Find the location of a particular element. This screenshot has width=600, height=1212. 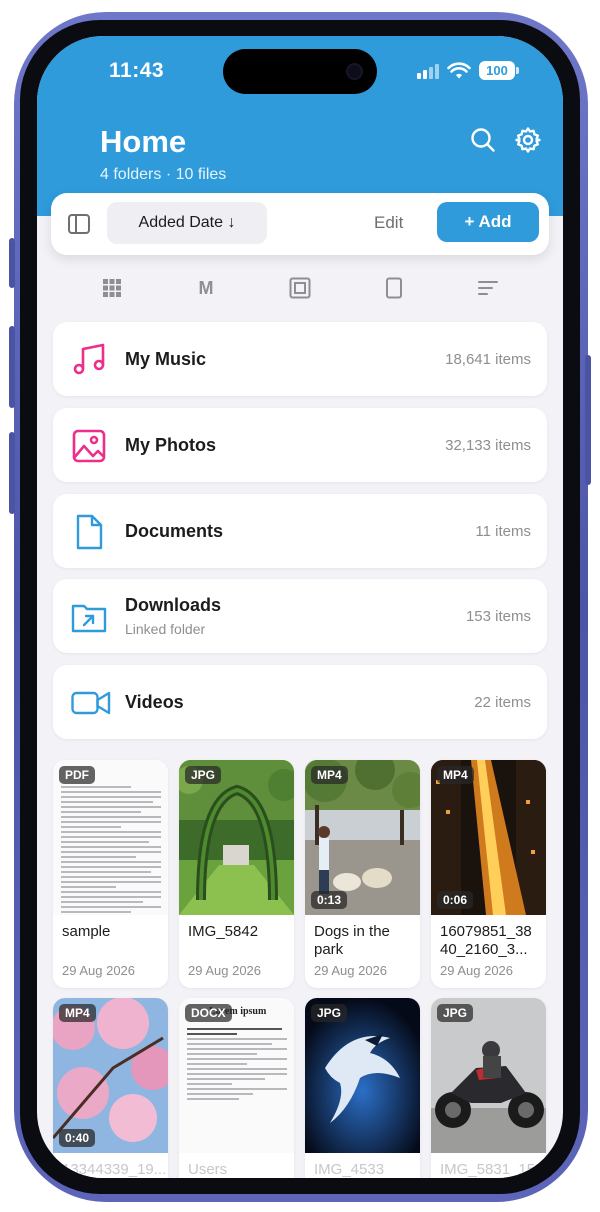

square-frame-icon is located at coordinates (300, 288).